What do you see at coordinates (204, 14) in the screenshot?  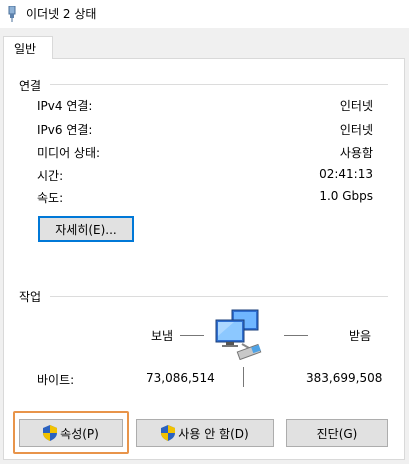 I see `title-bar: 이더넷 2 상태` at bounding box center [204, 14].